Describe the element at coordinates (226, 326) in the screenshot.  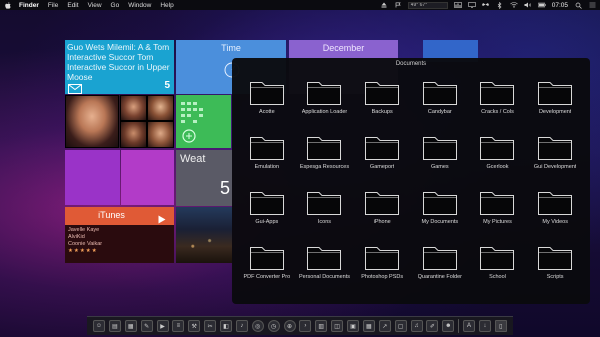
I see `photo-icon: ◧` at that location.